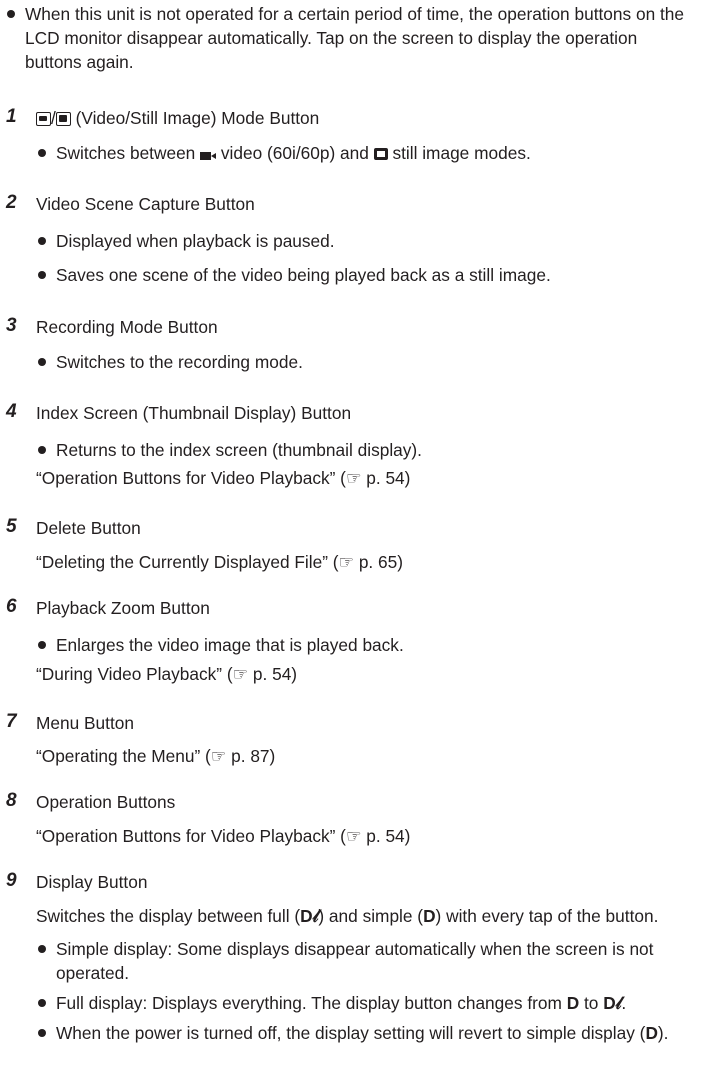 The height and width of the screenshot is (1065, 707). Describe the element at coordinates (194, 413) in the screenshot. I see `item-heading: Index Screen (Thumbnail Display) Button` at that location.